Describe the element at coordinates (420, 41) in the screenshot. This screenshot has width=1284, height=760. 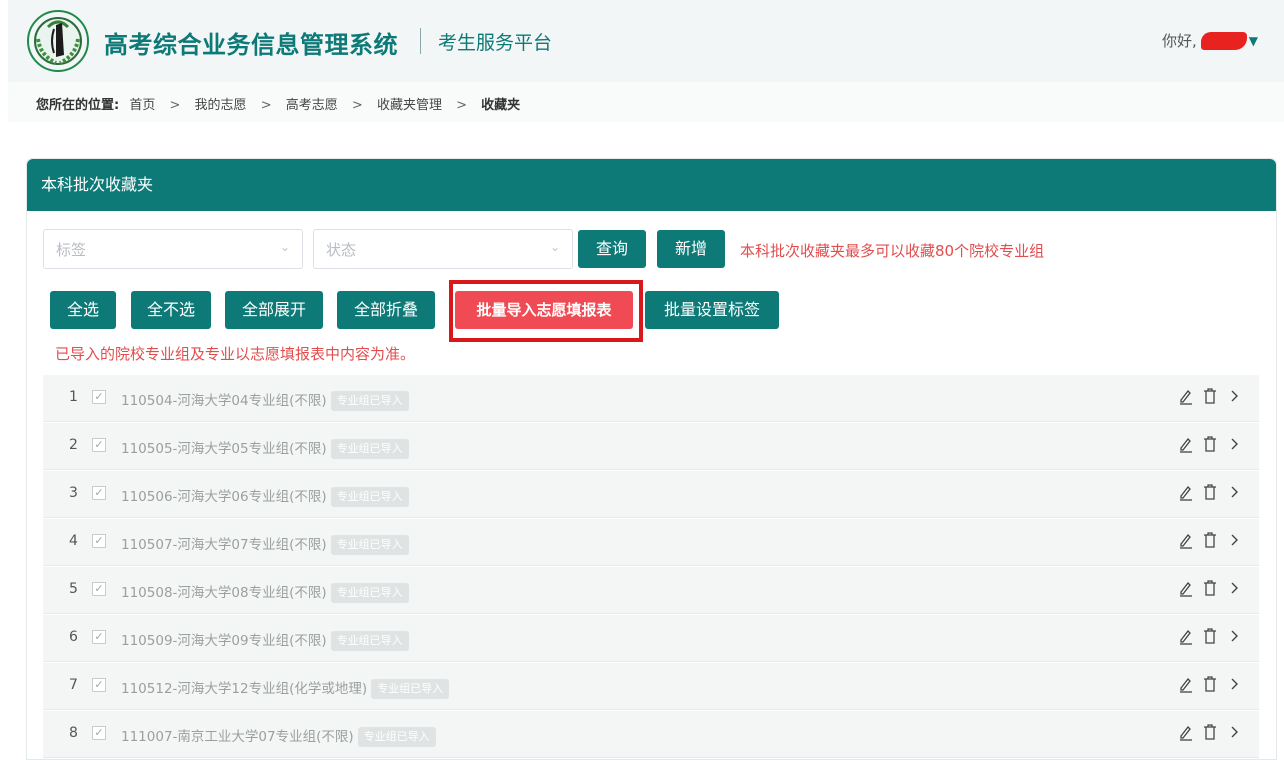
I see `title-divider` at that location.